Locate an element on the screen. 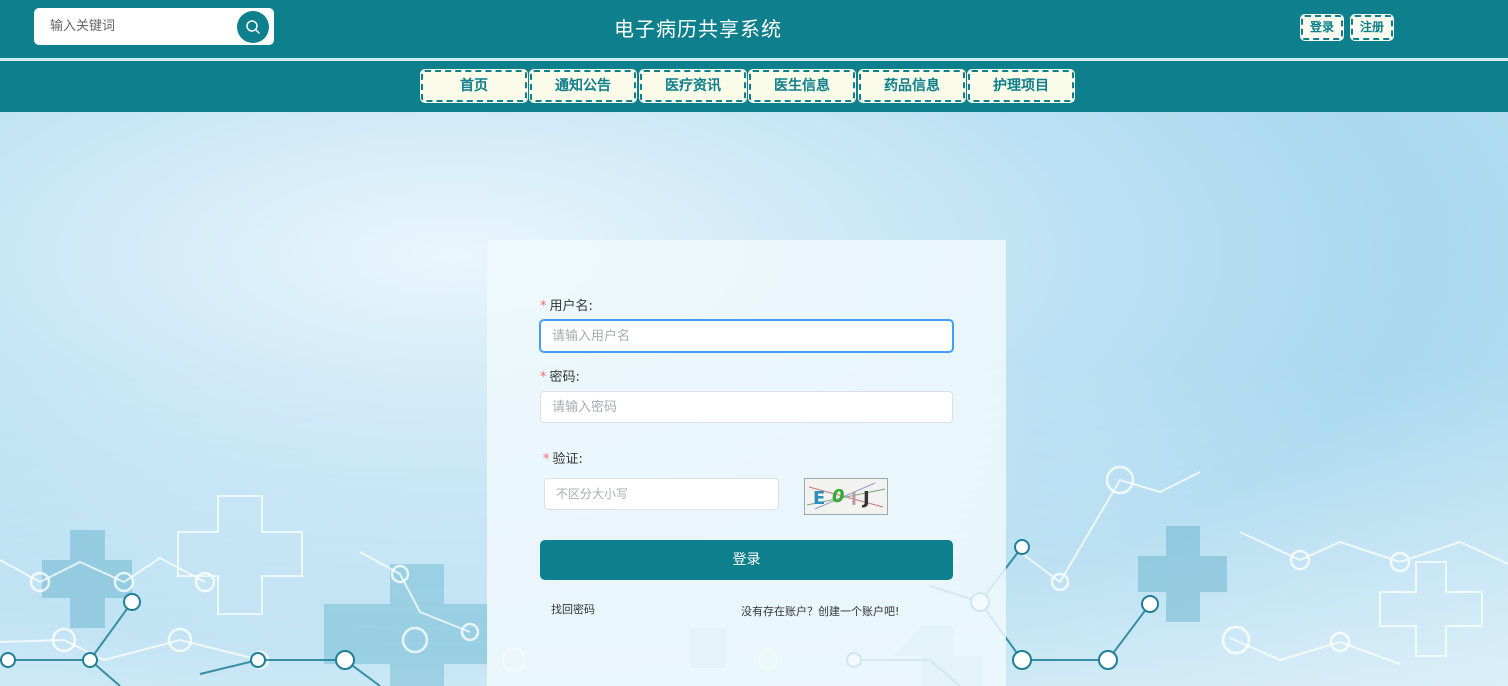 The image size is (1508, 686). captcha-label: * 验证: is located at coordinates (563, 457).